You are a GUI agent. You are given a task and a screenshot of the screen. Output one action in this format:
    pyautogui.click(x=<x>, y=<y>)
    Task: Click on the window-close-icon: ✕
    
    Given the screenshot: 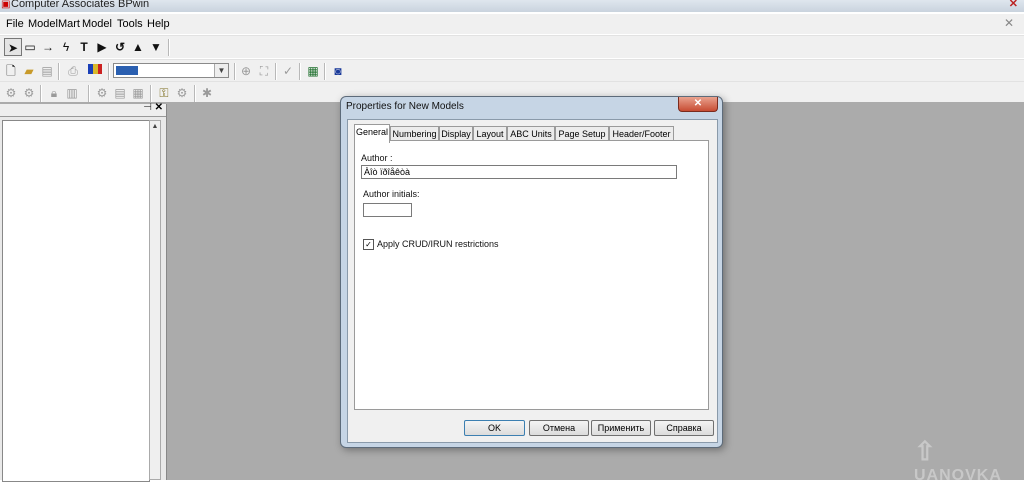 What is the action you would take?
    pyautogui.click(x=1013, y=5)
    